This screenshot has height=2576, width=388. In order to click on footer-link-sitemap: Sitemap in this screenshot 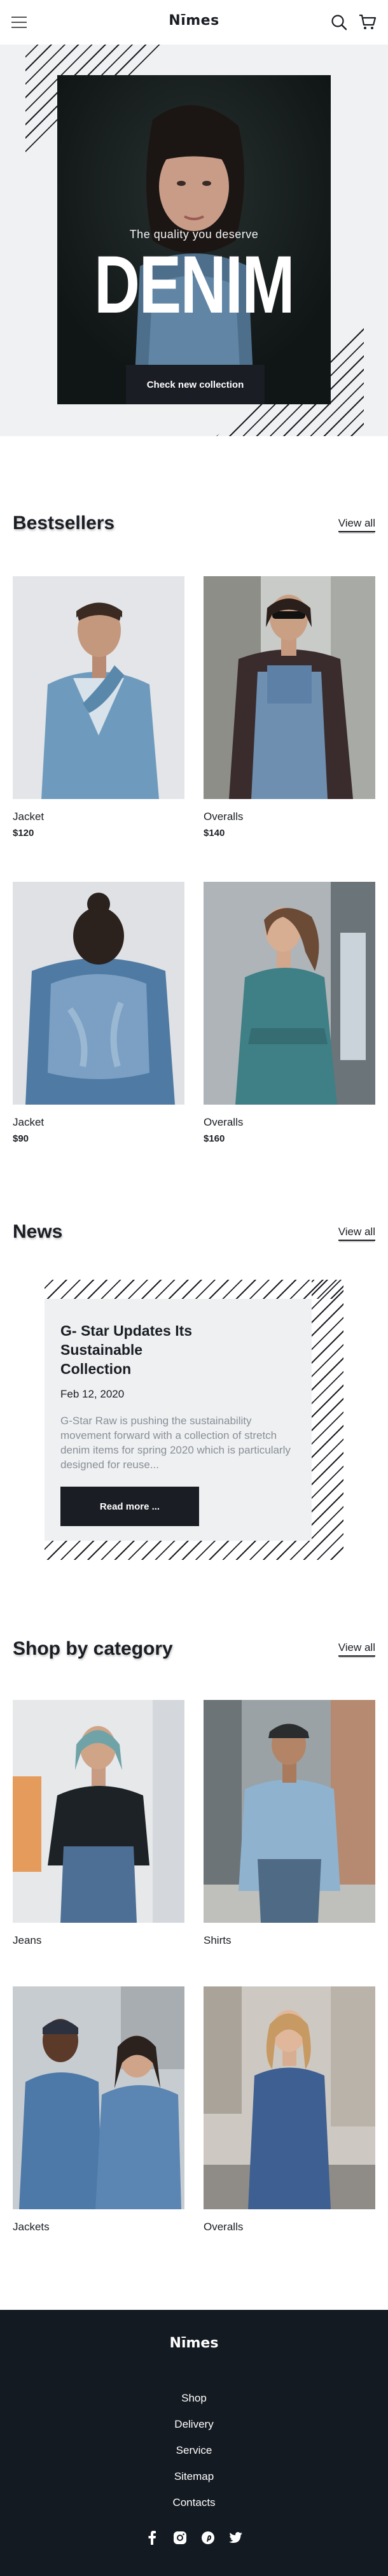, I will do `click(194, 2476)`.